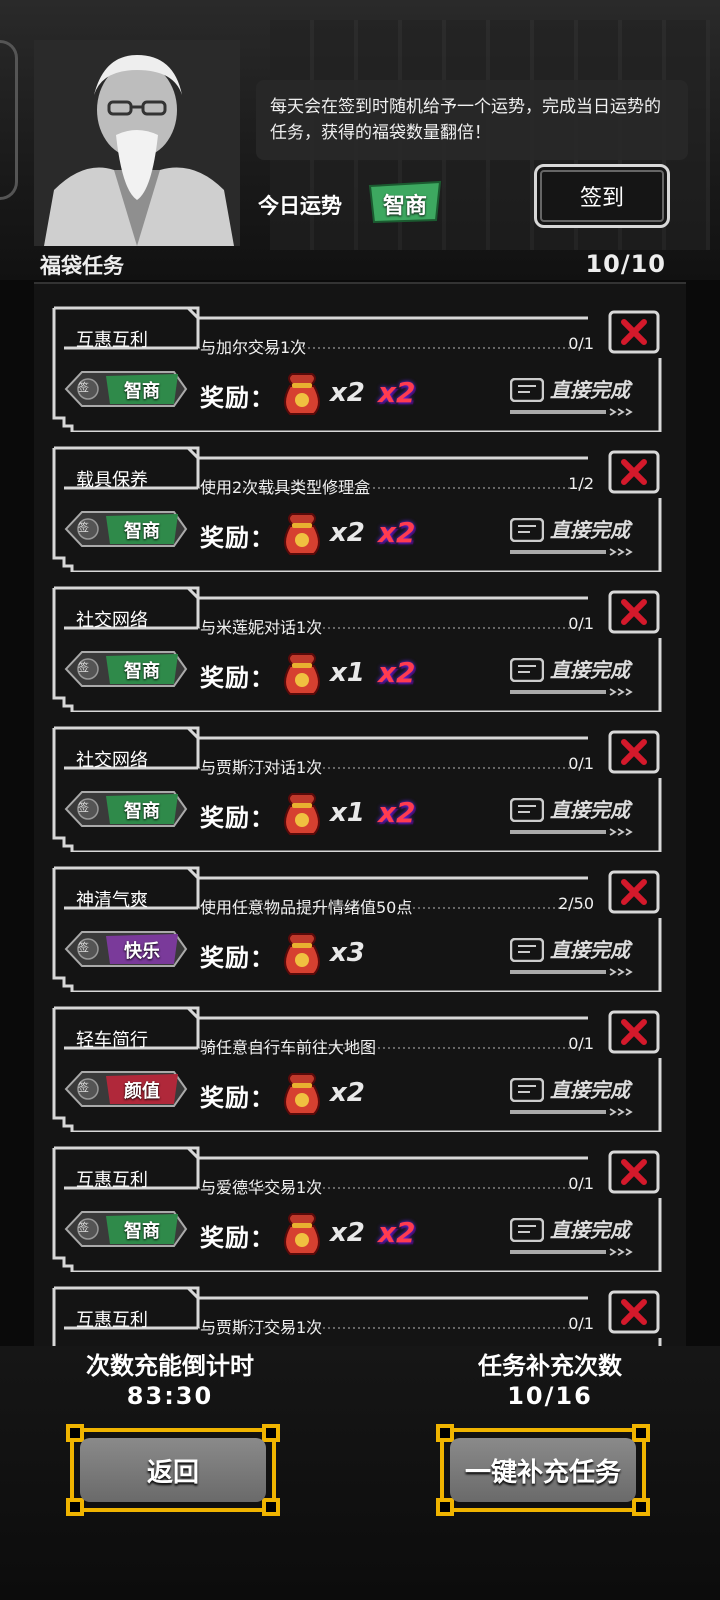 This screenshot has width=720, height=1600. What do you see at coordinates (359, 1312) in the screenshot?
I see `task-card: 互惠互利 与贾斯汀交易1次 0/1 签 智商 奖励：` at bounding box center [359, 1312].